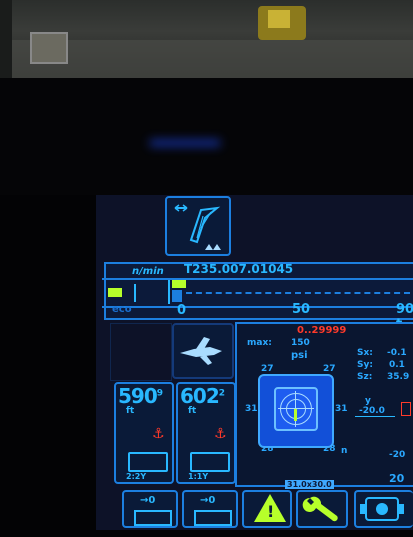 This screenshot has height=537, width=413. I want to click on wrench-icon, so click(320, 509).